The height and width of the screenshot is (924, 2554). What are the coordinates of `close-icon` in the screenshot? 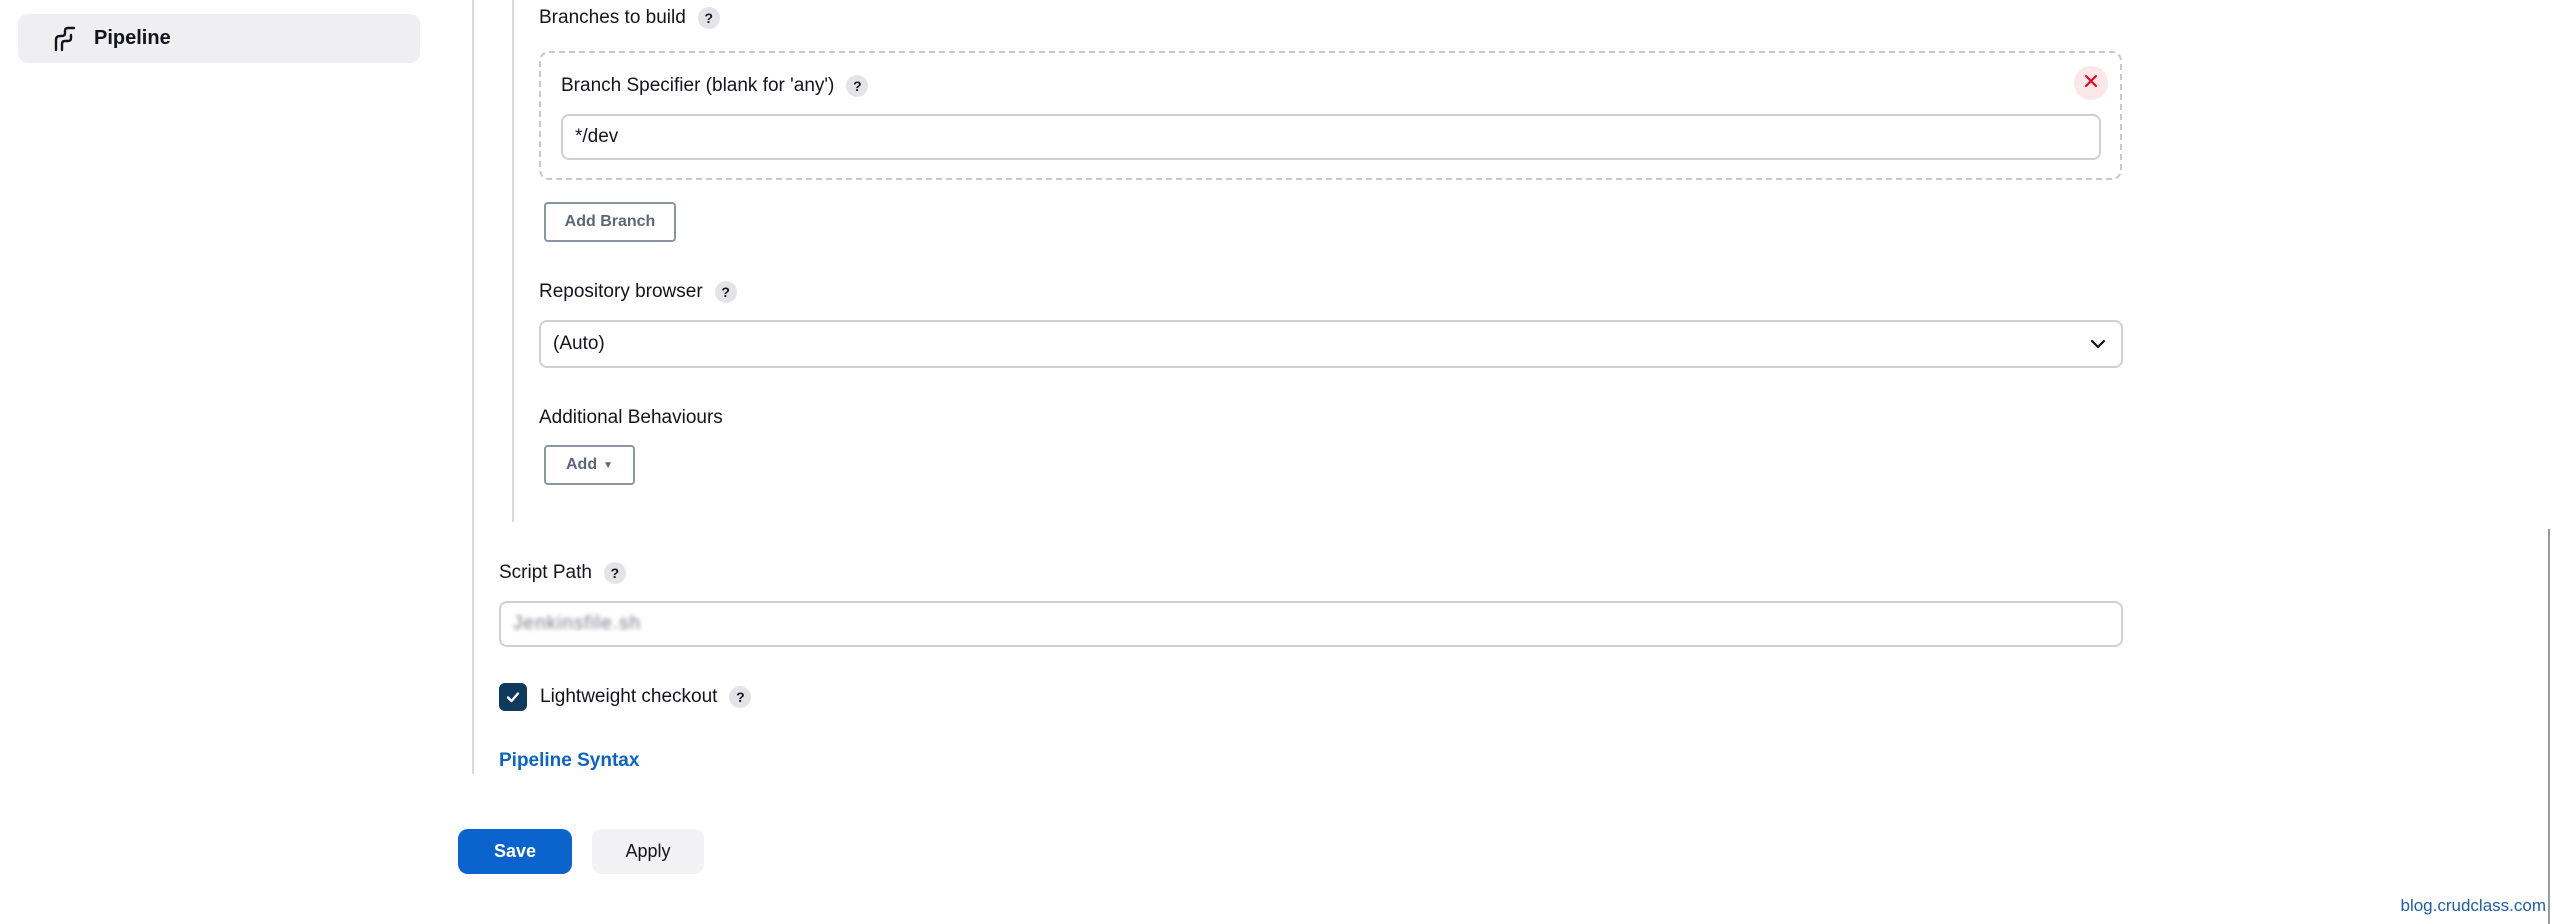 It's located at (2091, 83).